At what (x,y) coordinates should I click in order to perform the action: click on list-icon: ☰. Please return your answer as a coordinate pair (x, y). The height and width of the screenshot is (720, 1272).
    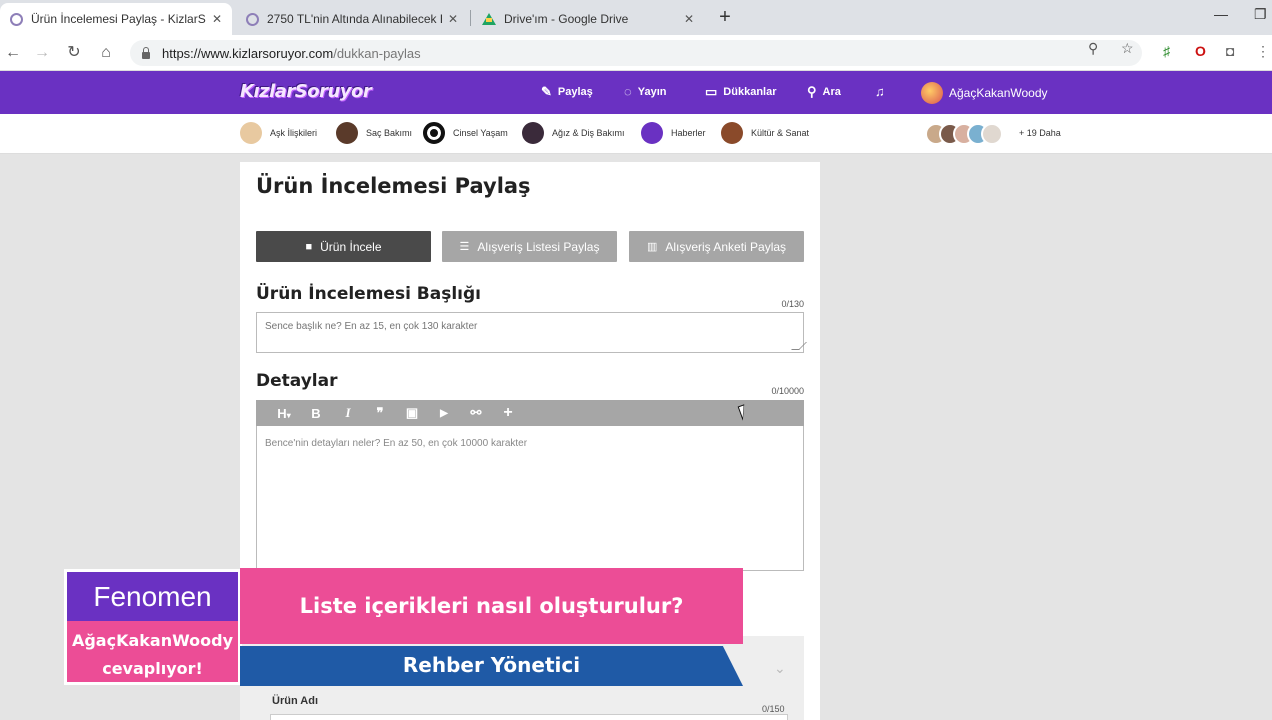
    Looking at the image, I should click on (464, 247).